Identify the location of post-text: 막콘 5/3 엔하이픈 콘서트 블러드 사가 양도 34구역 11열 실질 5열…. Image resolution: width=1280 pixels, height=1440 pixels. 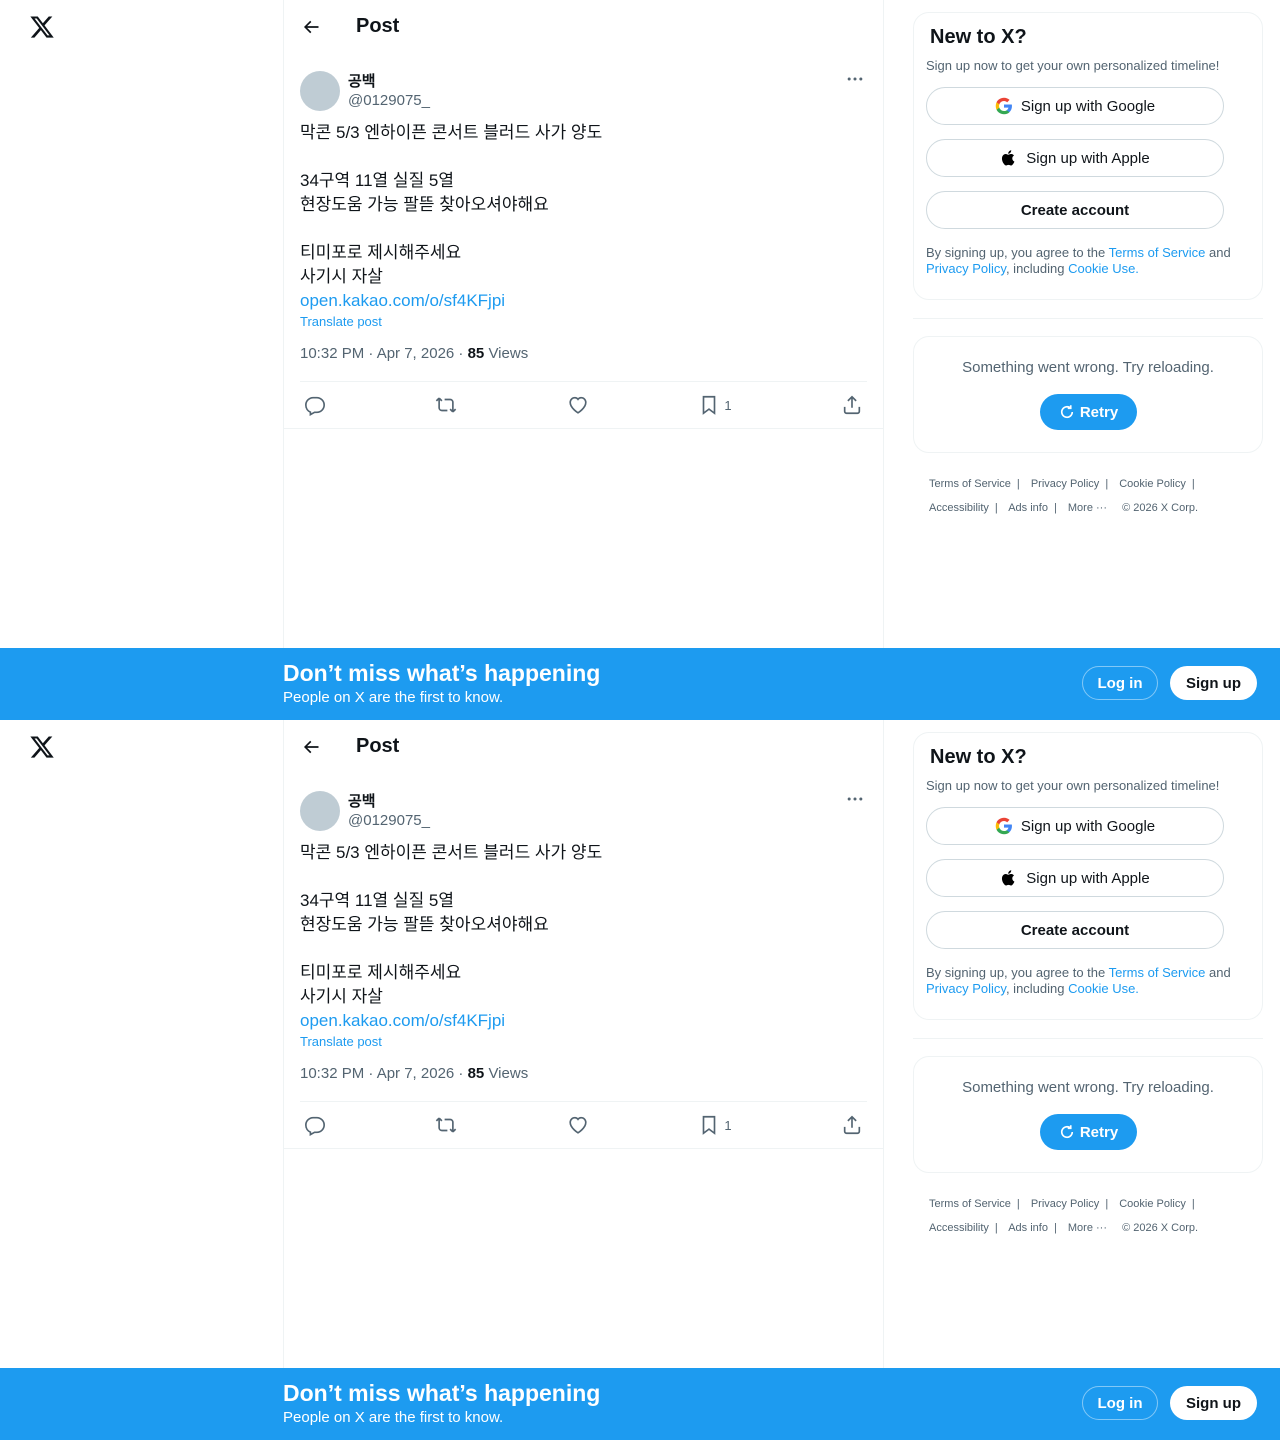
(451, 204).